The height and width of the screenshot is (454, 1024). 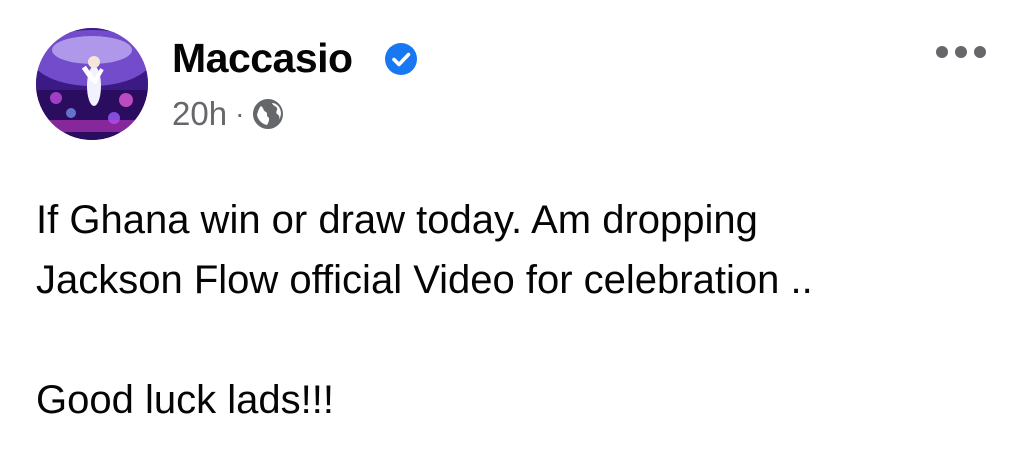 What do you see at coordinates (199, 114) in the screenshot?
I see `post-timestamp: 20h` at bounding box center [199, 114].